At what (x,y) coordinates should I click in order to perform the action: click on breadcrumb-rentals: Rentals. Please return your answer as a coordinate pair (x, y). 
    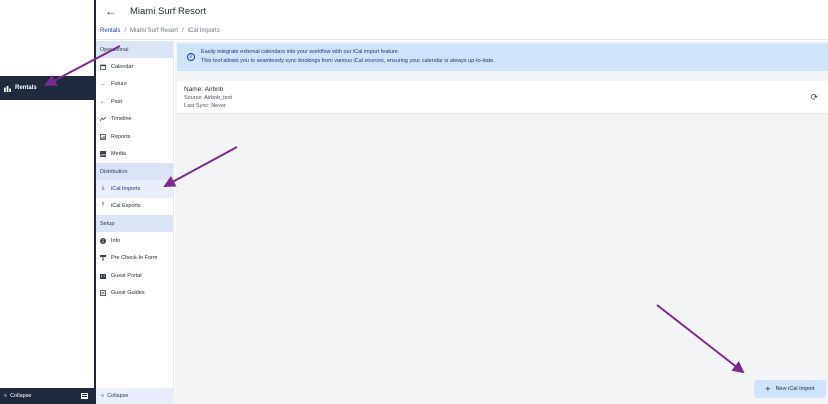
    Looking at the image, I should click on (110, 31).